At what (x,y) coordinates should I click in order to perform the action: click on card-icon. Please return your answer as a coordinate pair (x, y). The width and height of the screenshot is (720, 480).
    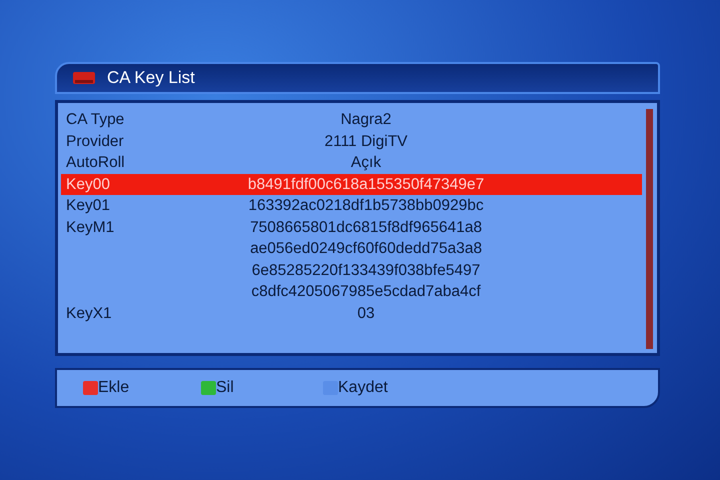
    Looking at the image, I should click on (84, 78).